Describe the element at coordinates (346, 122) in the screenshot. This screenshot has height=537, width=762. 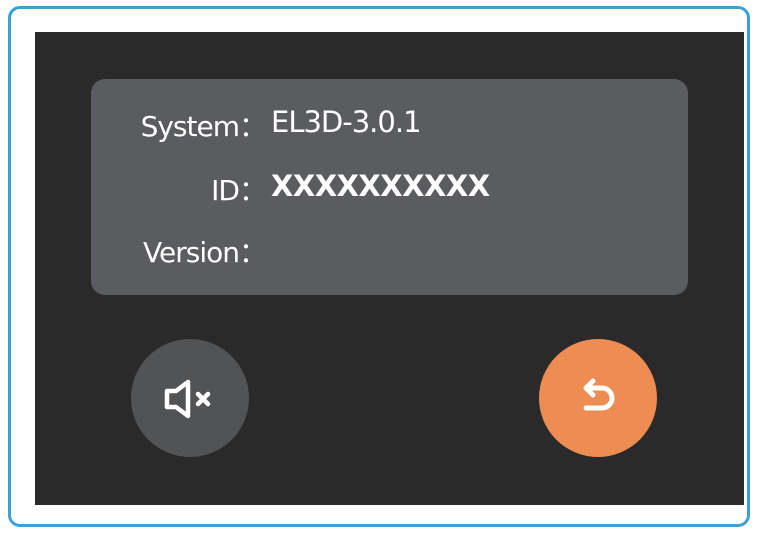
I see `system-value: EL3D-3.0.1` at that location.